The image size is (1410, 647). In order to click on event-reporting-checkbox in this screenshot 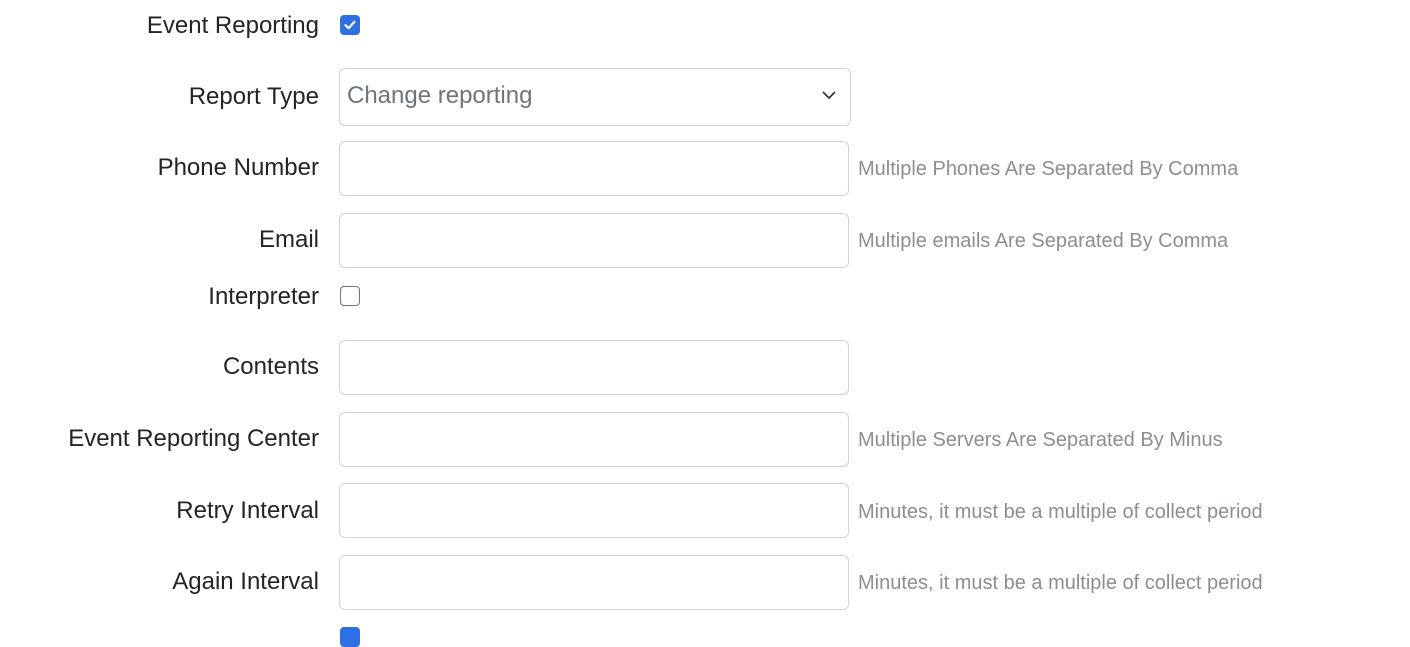, I will do `click(350, 25)`.